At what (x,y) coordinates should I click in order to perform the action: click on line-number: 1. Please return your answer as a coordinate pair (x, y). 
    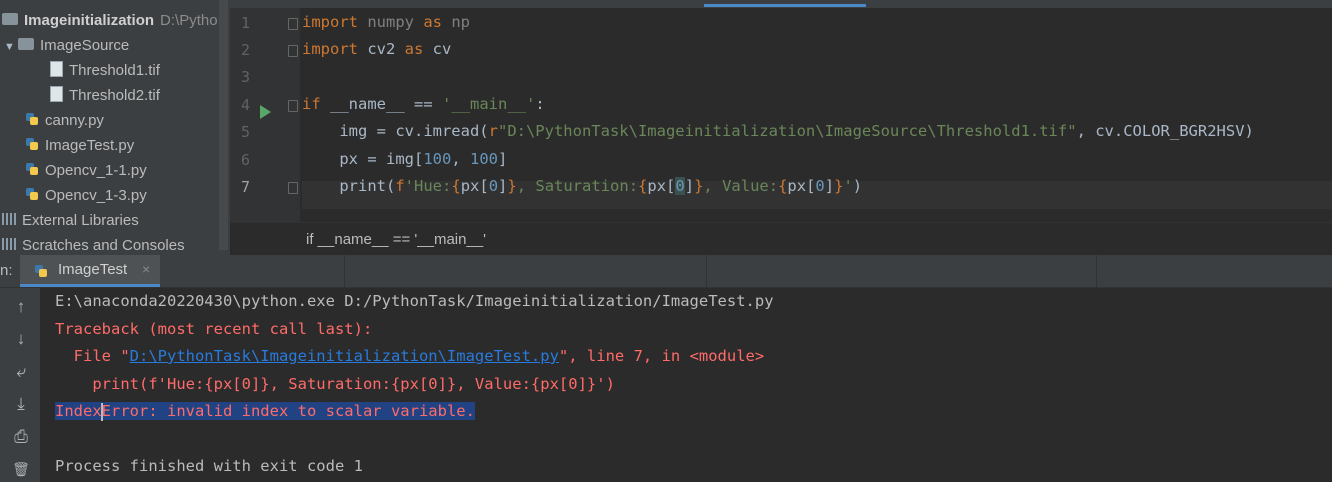
    Looking at the image, I should click on (245, 23).